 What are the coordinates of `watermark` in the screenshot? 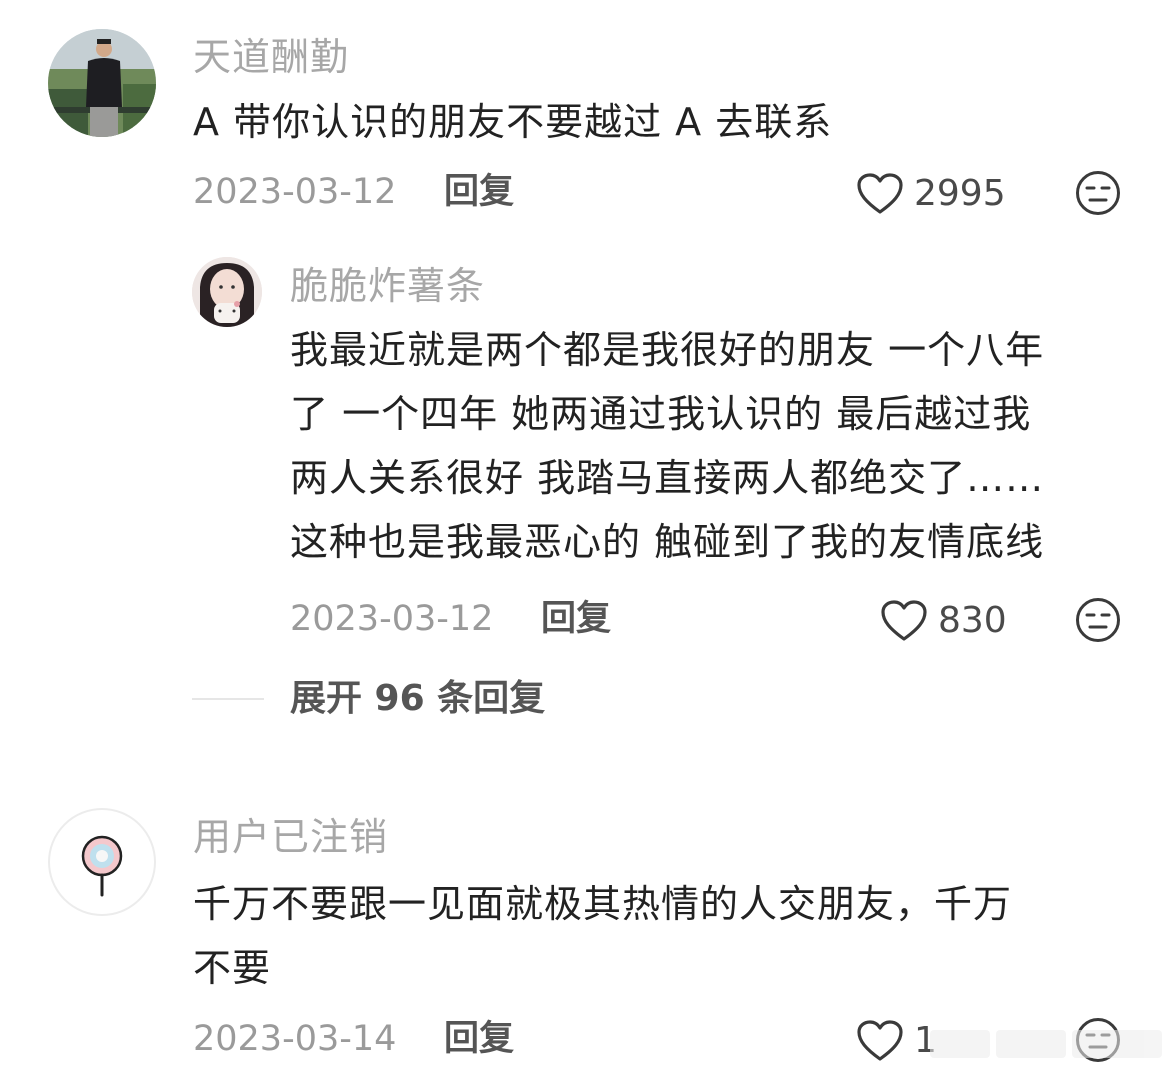 It's located at (1046, 1044).